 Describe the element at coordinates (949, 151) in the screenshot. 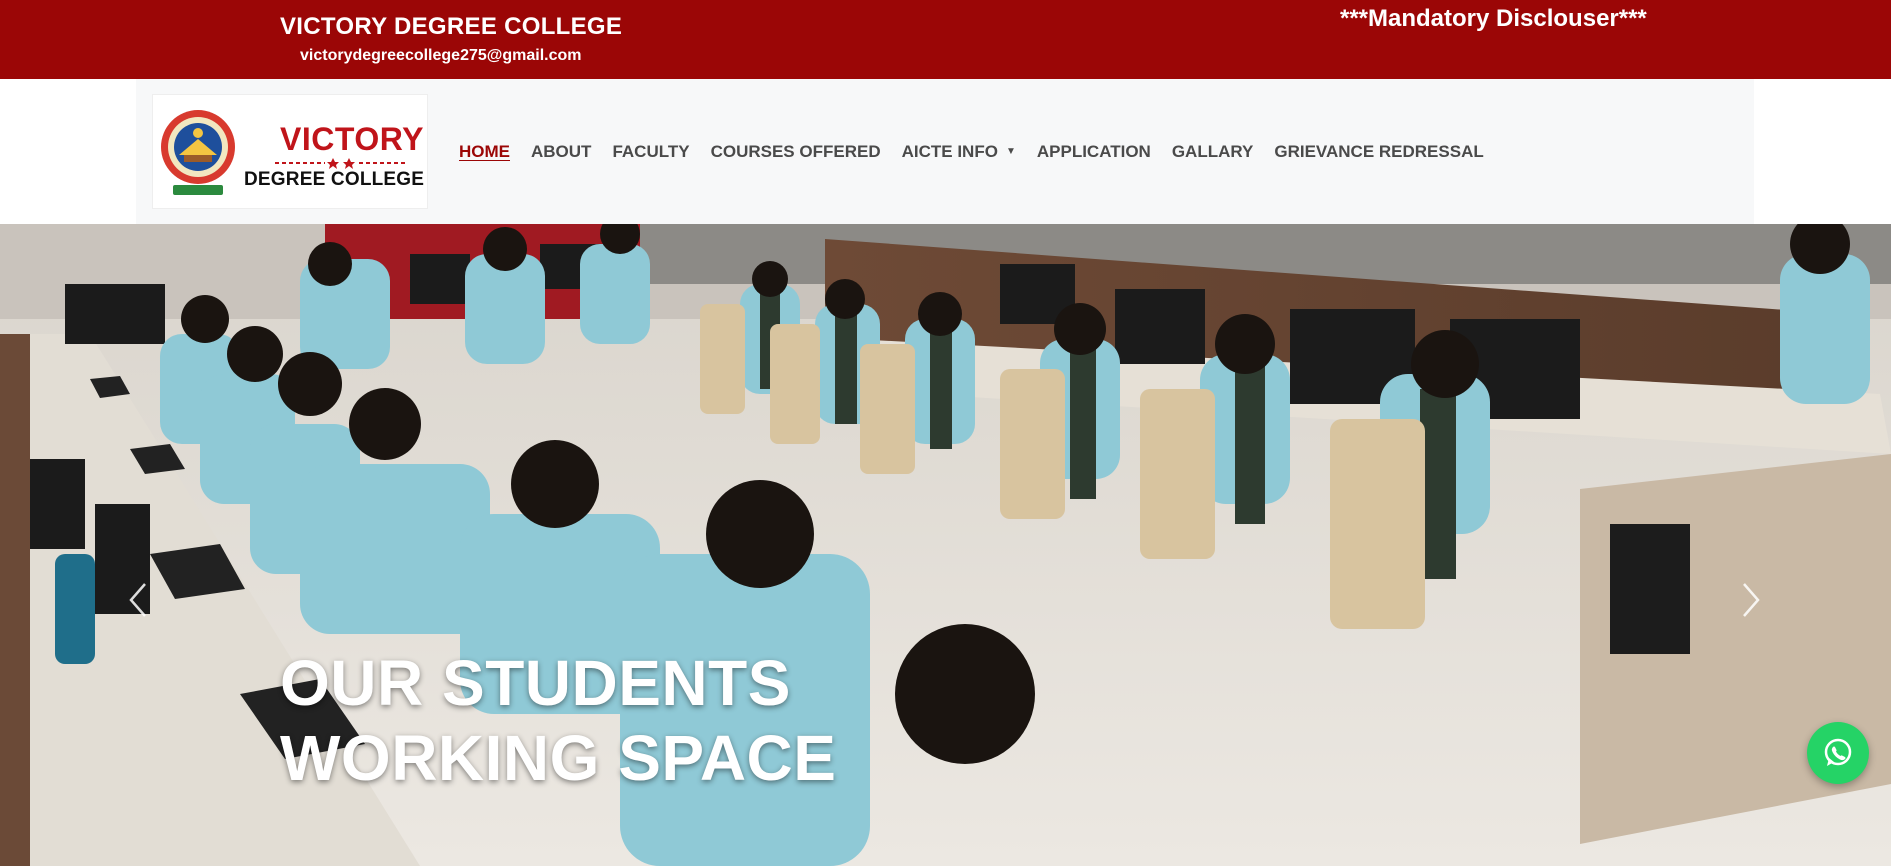

I see `nav-aicte-info-label: AICTE INFO` at that location.